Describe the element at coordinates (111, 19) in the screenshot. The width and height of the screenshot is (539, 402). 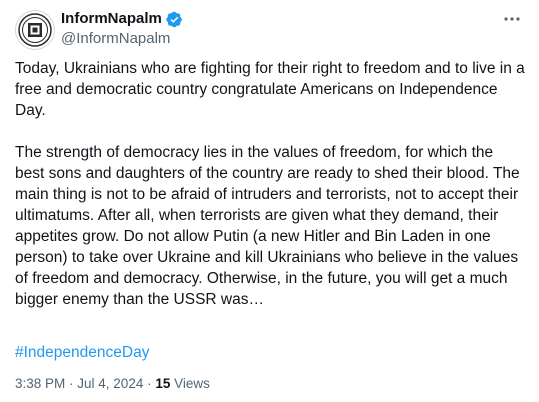
I see `author-name: InformNapalm` at that location.